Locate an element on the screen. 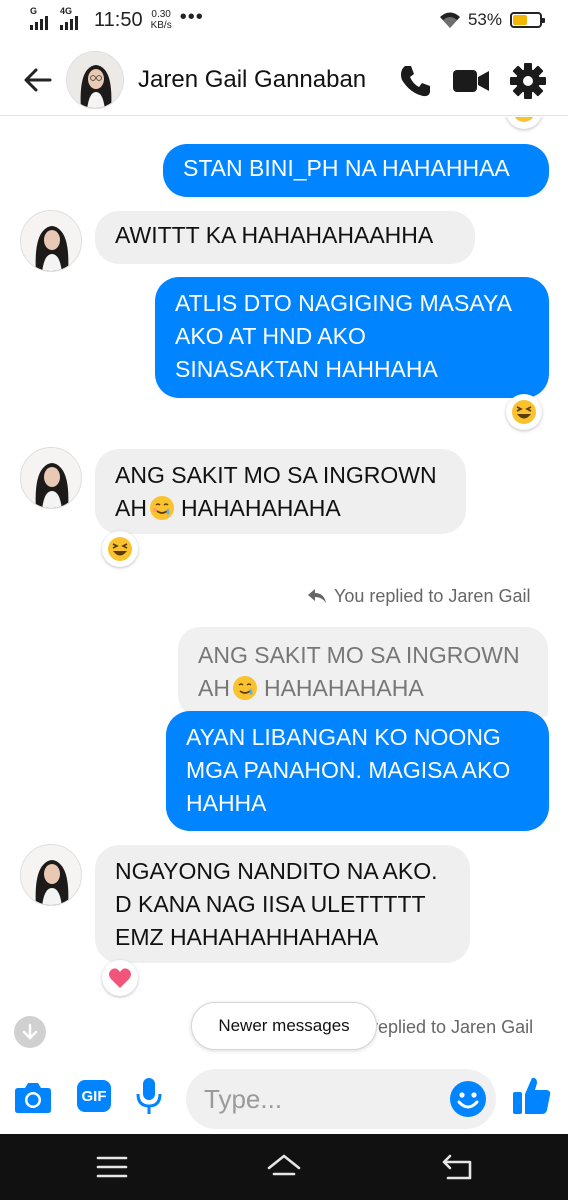 The height and width of the screenshot is (1200, 568). more-notifications-icon: ••• is located at coordinates (191, 16).